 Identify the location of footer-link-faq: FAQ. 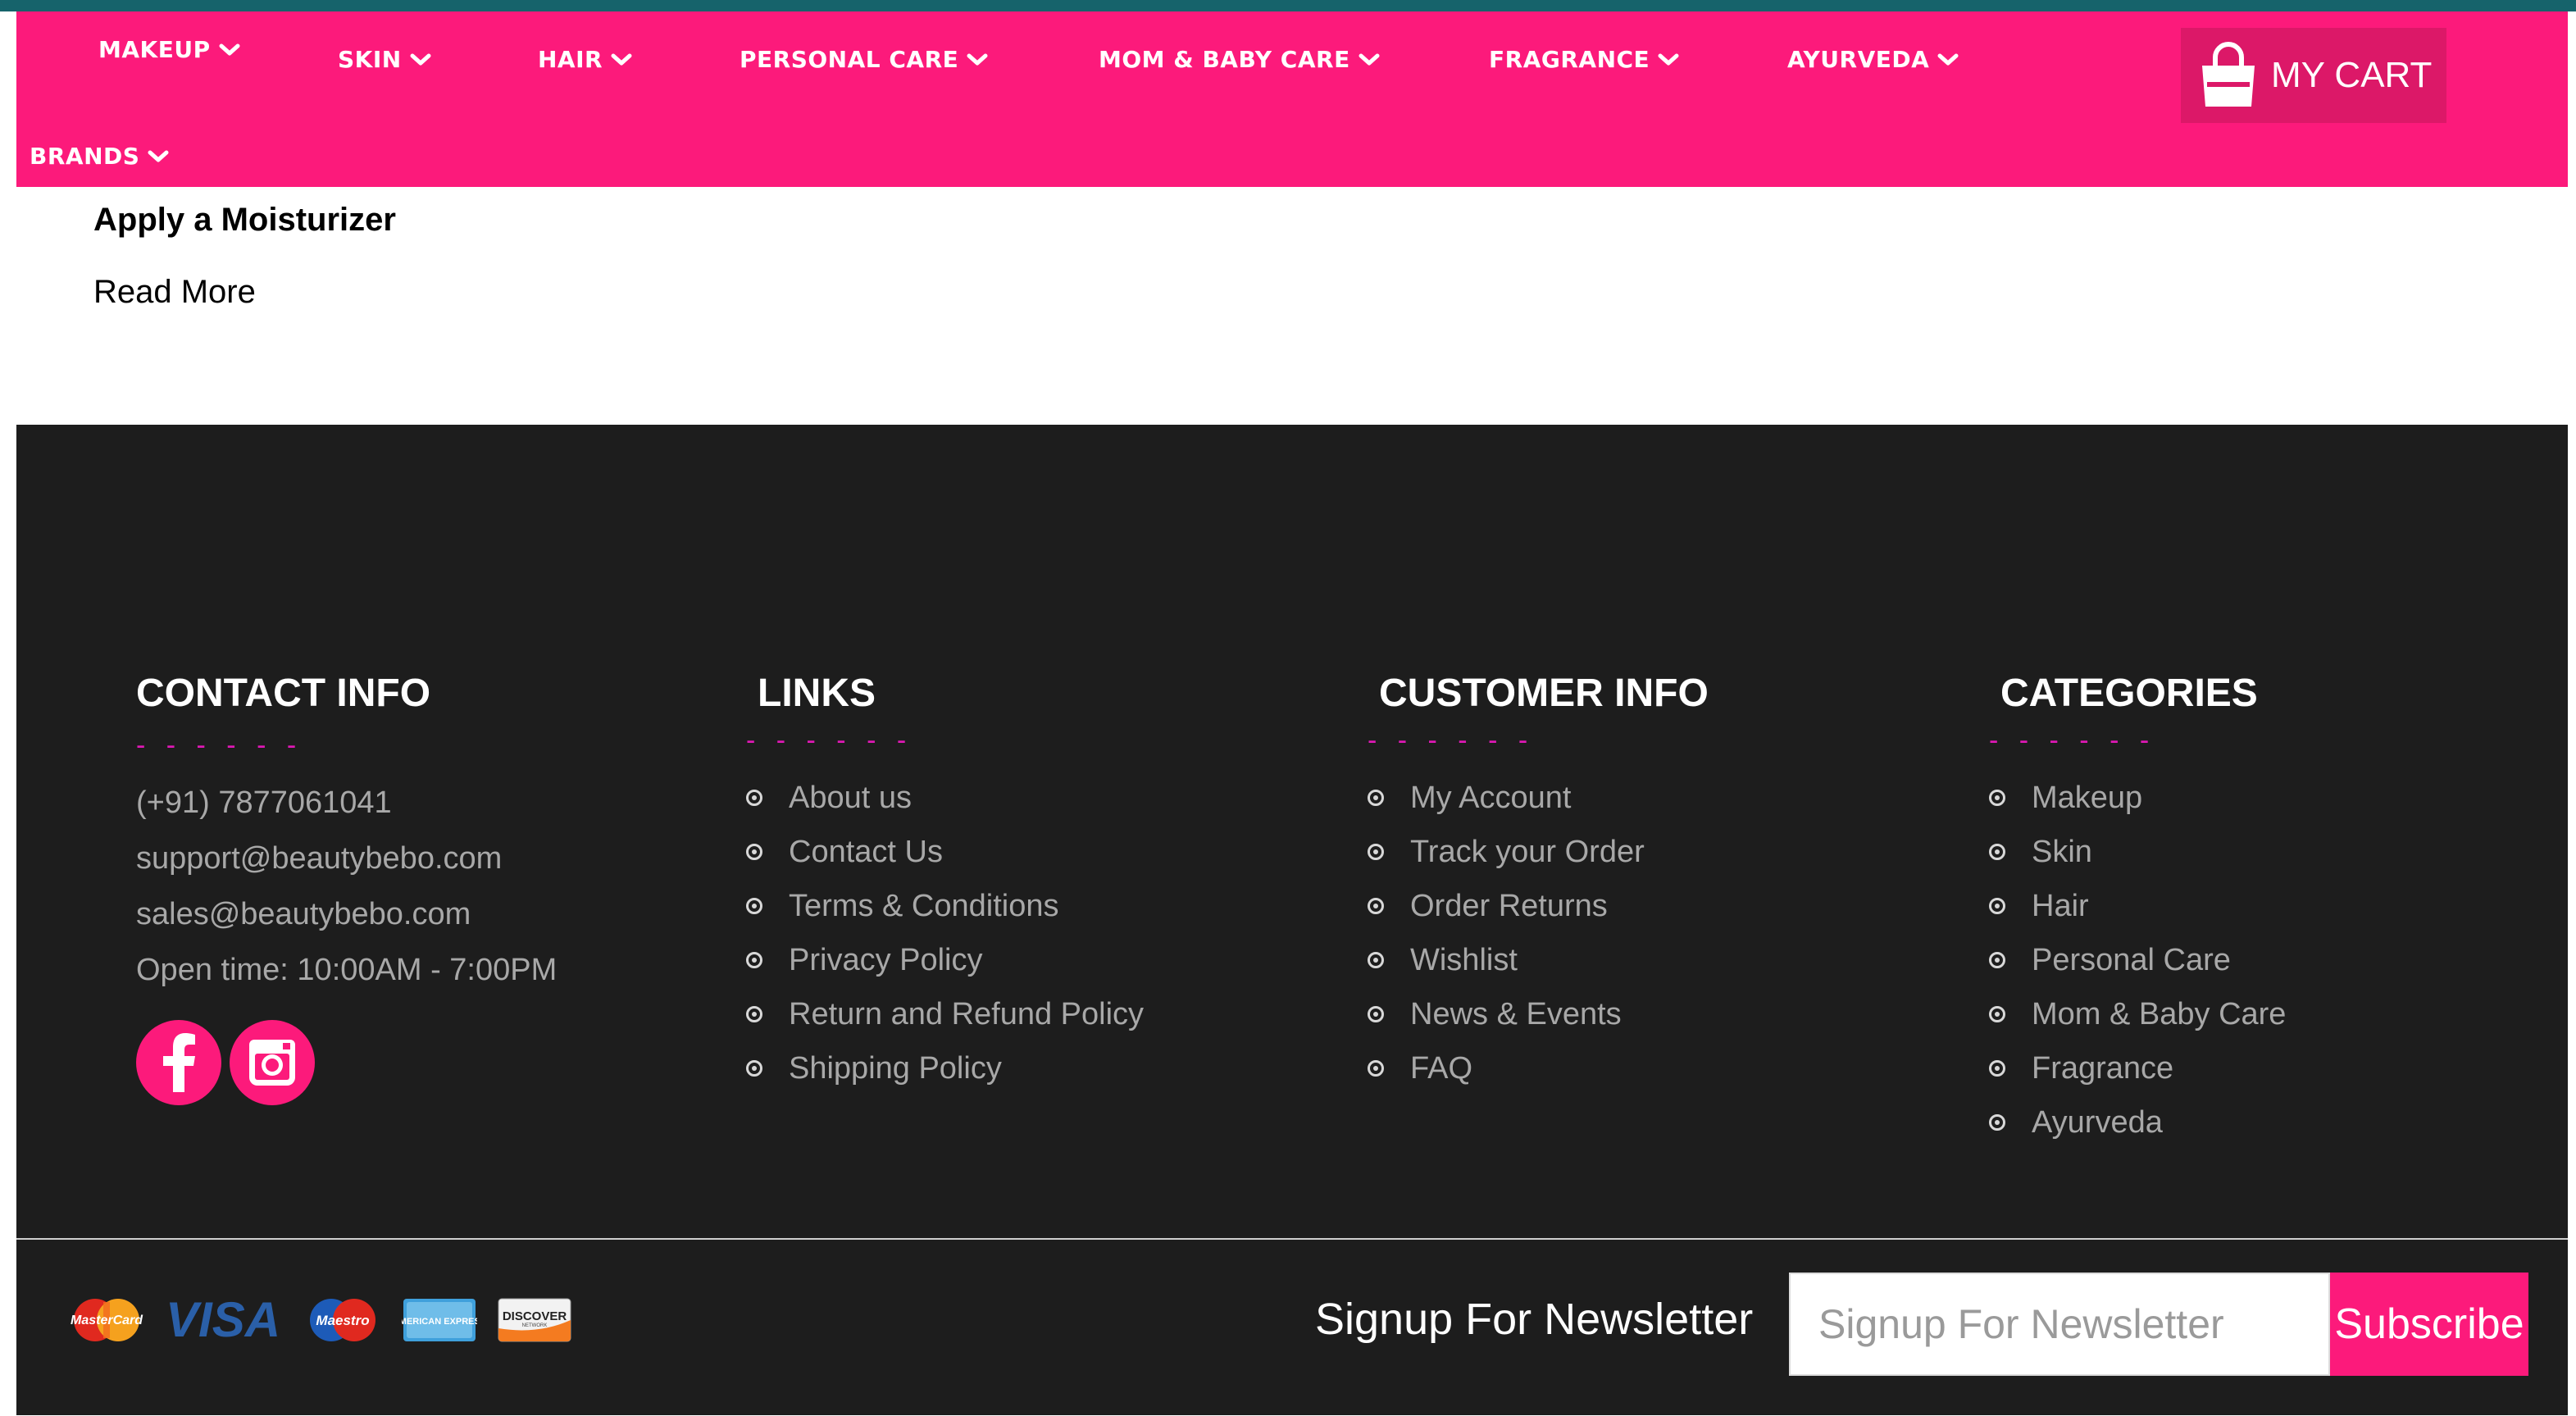
(1506, 1068).